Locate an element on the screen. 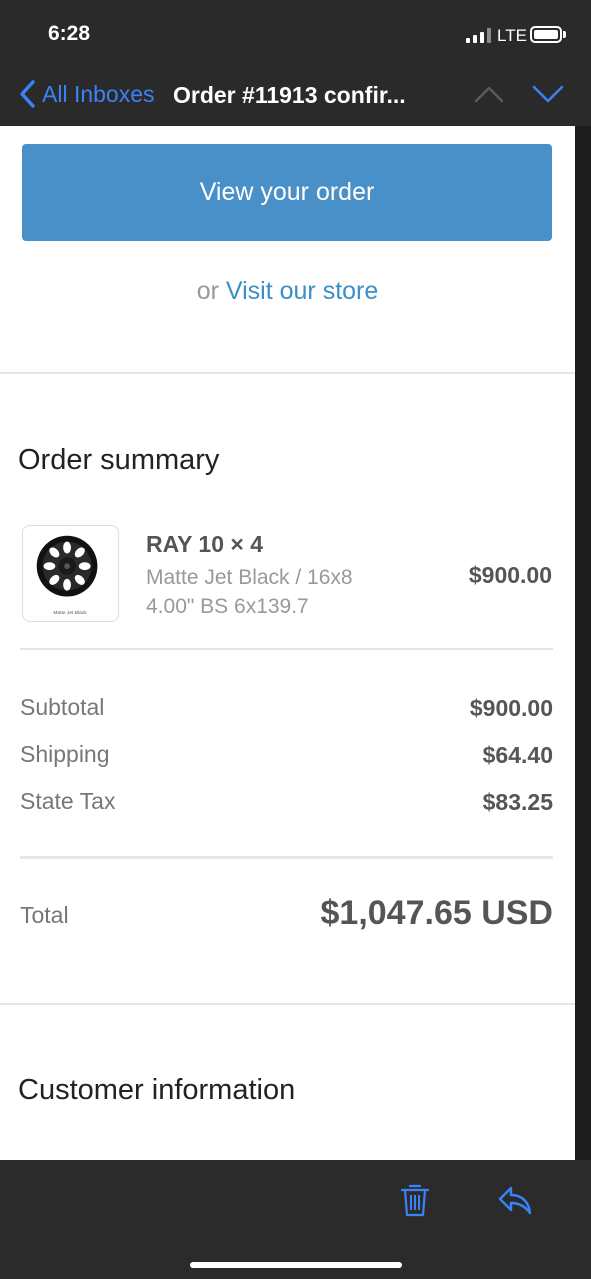 The height and width of the screenshot is (1279, 591). product-price: $900.00 is located at coordinates (510, 575).